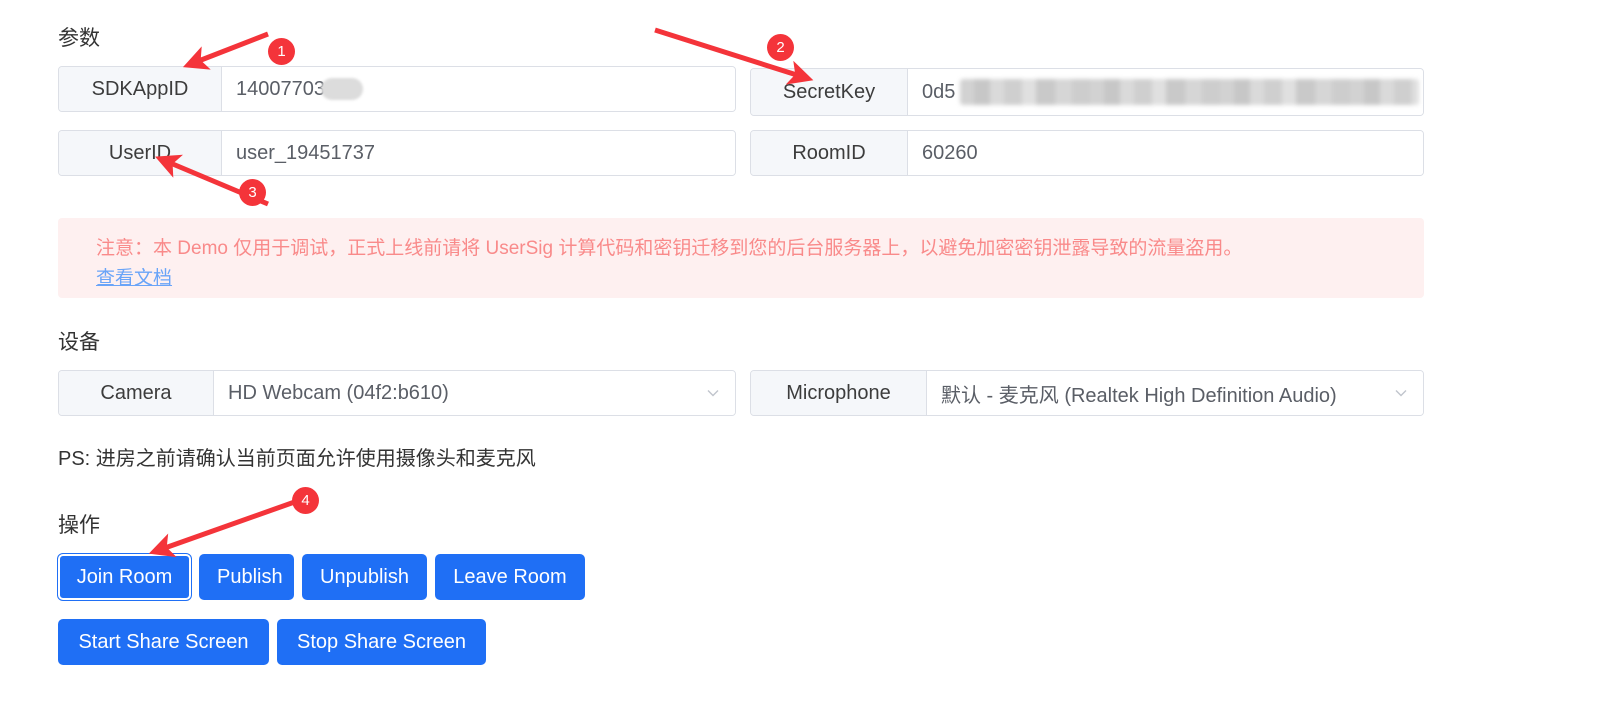 Image resolution: width=1609 pixels, height=701 pixels. I want to click on userid-input: user_19451737, so click(478, 153).